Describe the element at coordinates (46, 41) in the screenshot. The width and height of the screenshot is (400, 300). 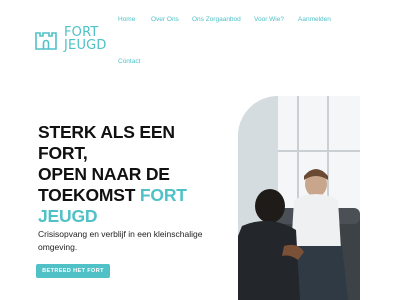
I see `castle-icon` at that location.